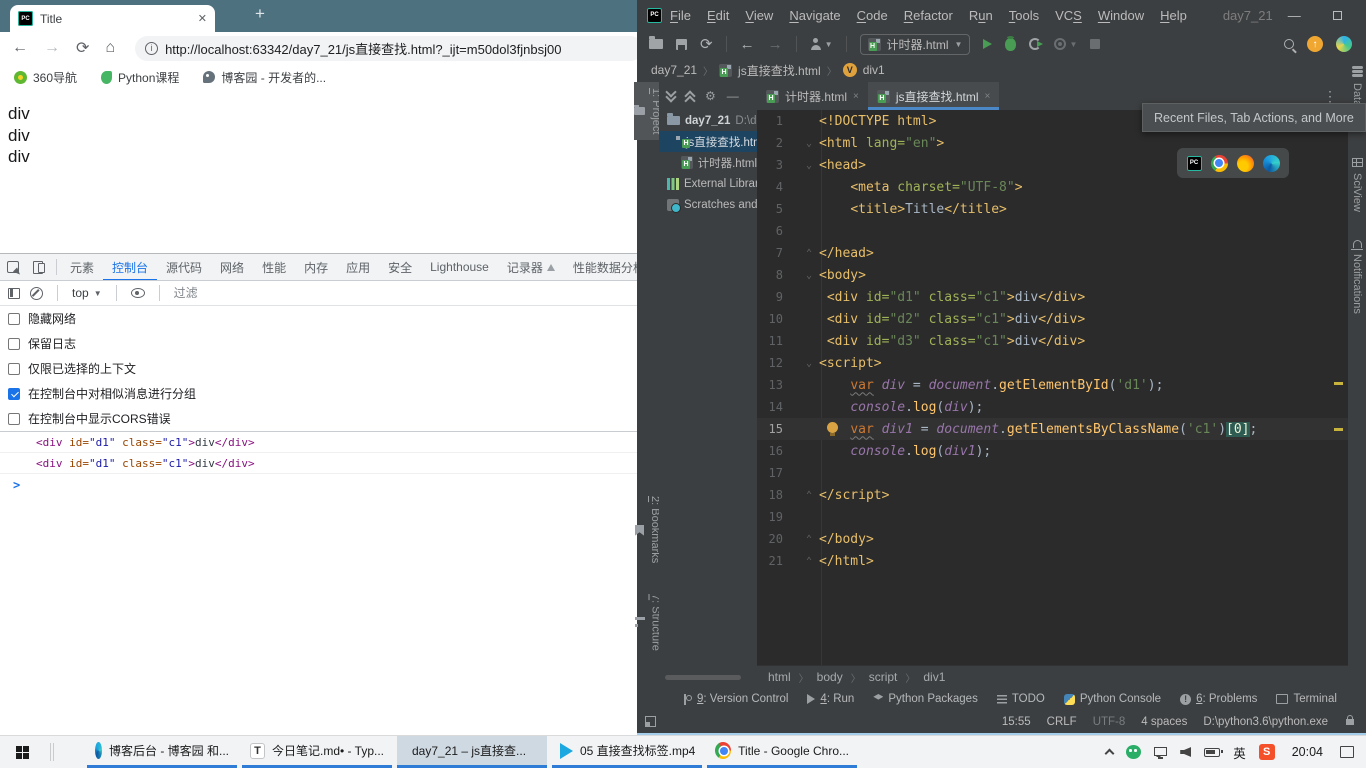 This screenshot has height=768, width=1366. I want to click on code-line: 10 <div id="d2" class="c1">div</div>, so click(1052, 319).